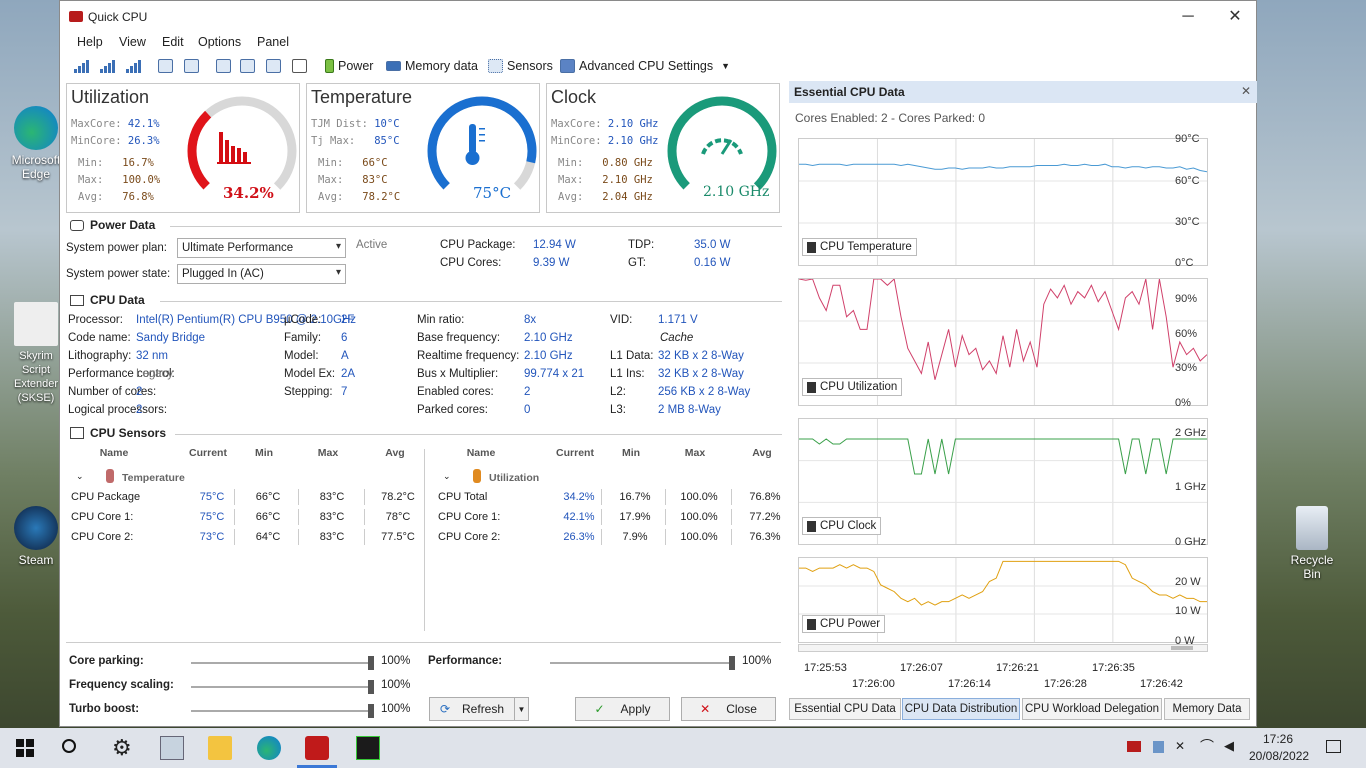 This screenshot has height=768, width=1366. I want to click on start-icon, so click(25, 748).